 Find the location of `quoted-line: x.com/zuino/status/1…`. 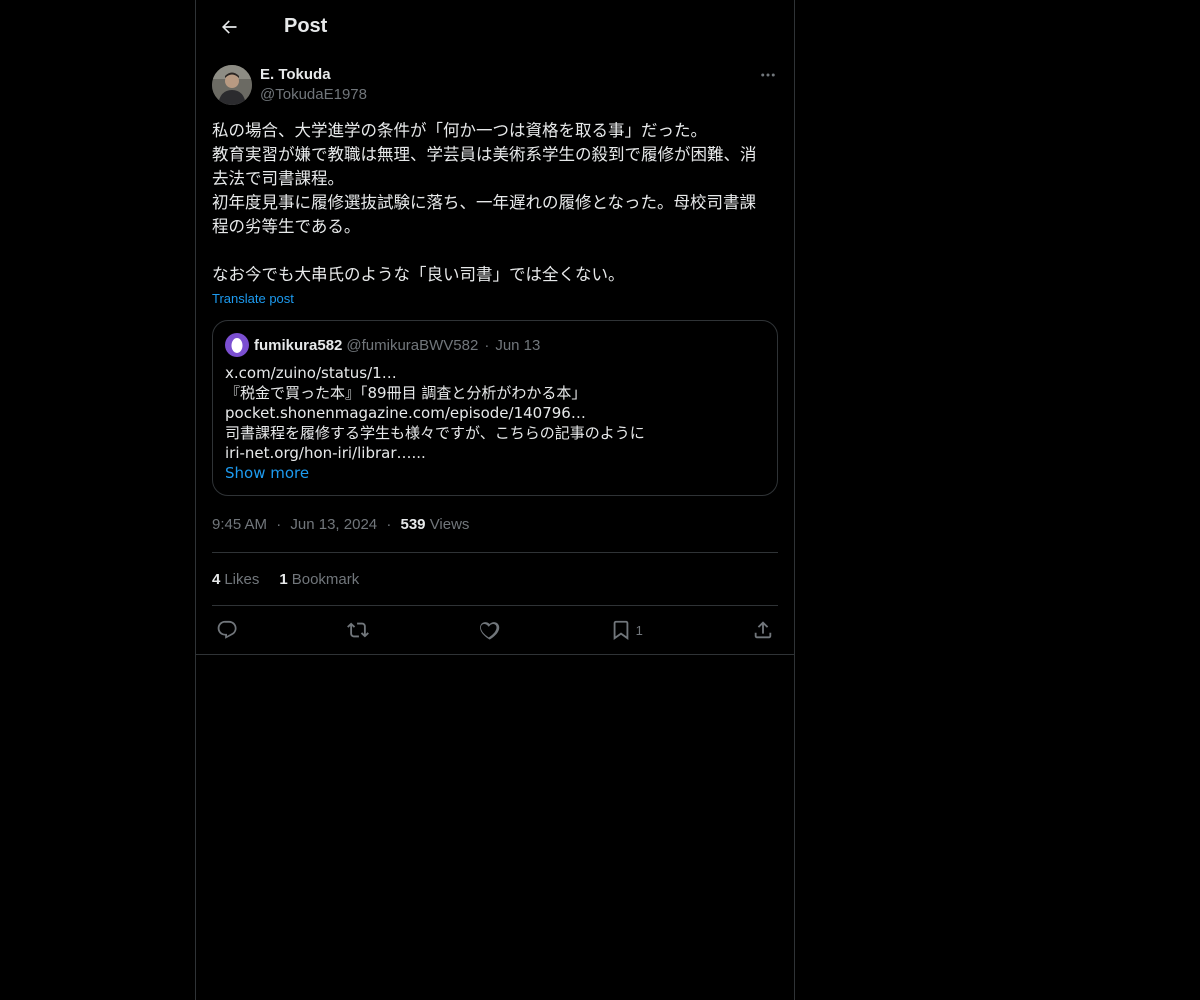

quoted-line: x.com/zuino/status/1… is located at coordinates (311, 373).